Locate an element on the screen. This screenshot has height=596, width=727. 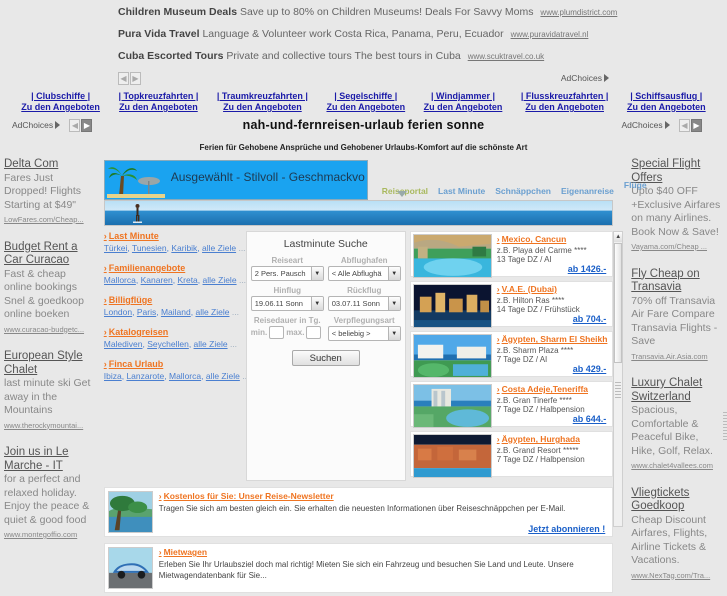
top-ad-title: Pura Vida Travel is located at coordinates (159, 34).